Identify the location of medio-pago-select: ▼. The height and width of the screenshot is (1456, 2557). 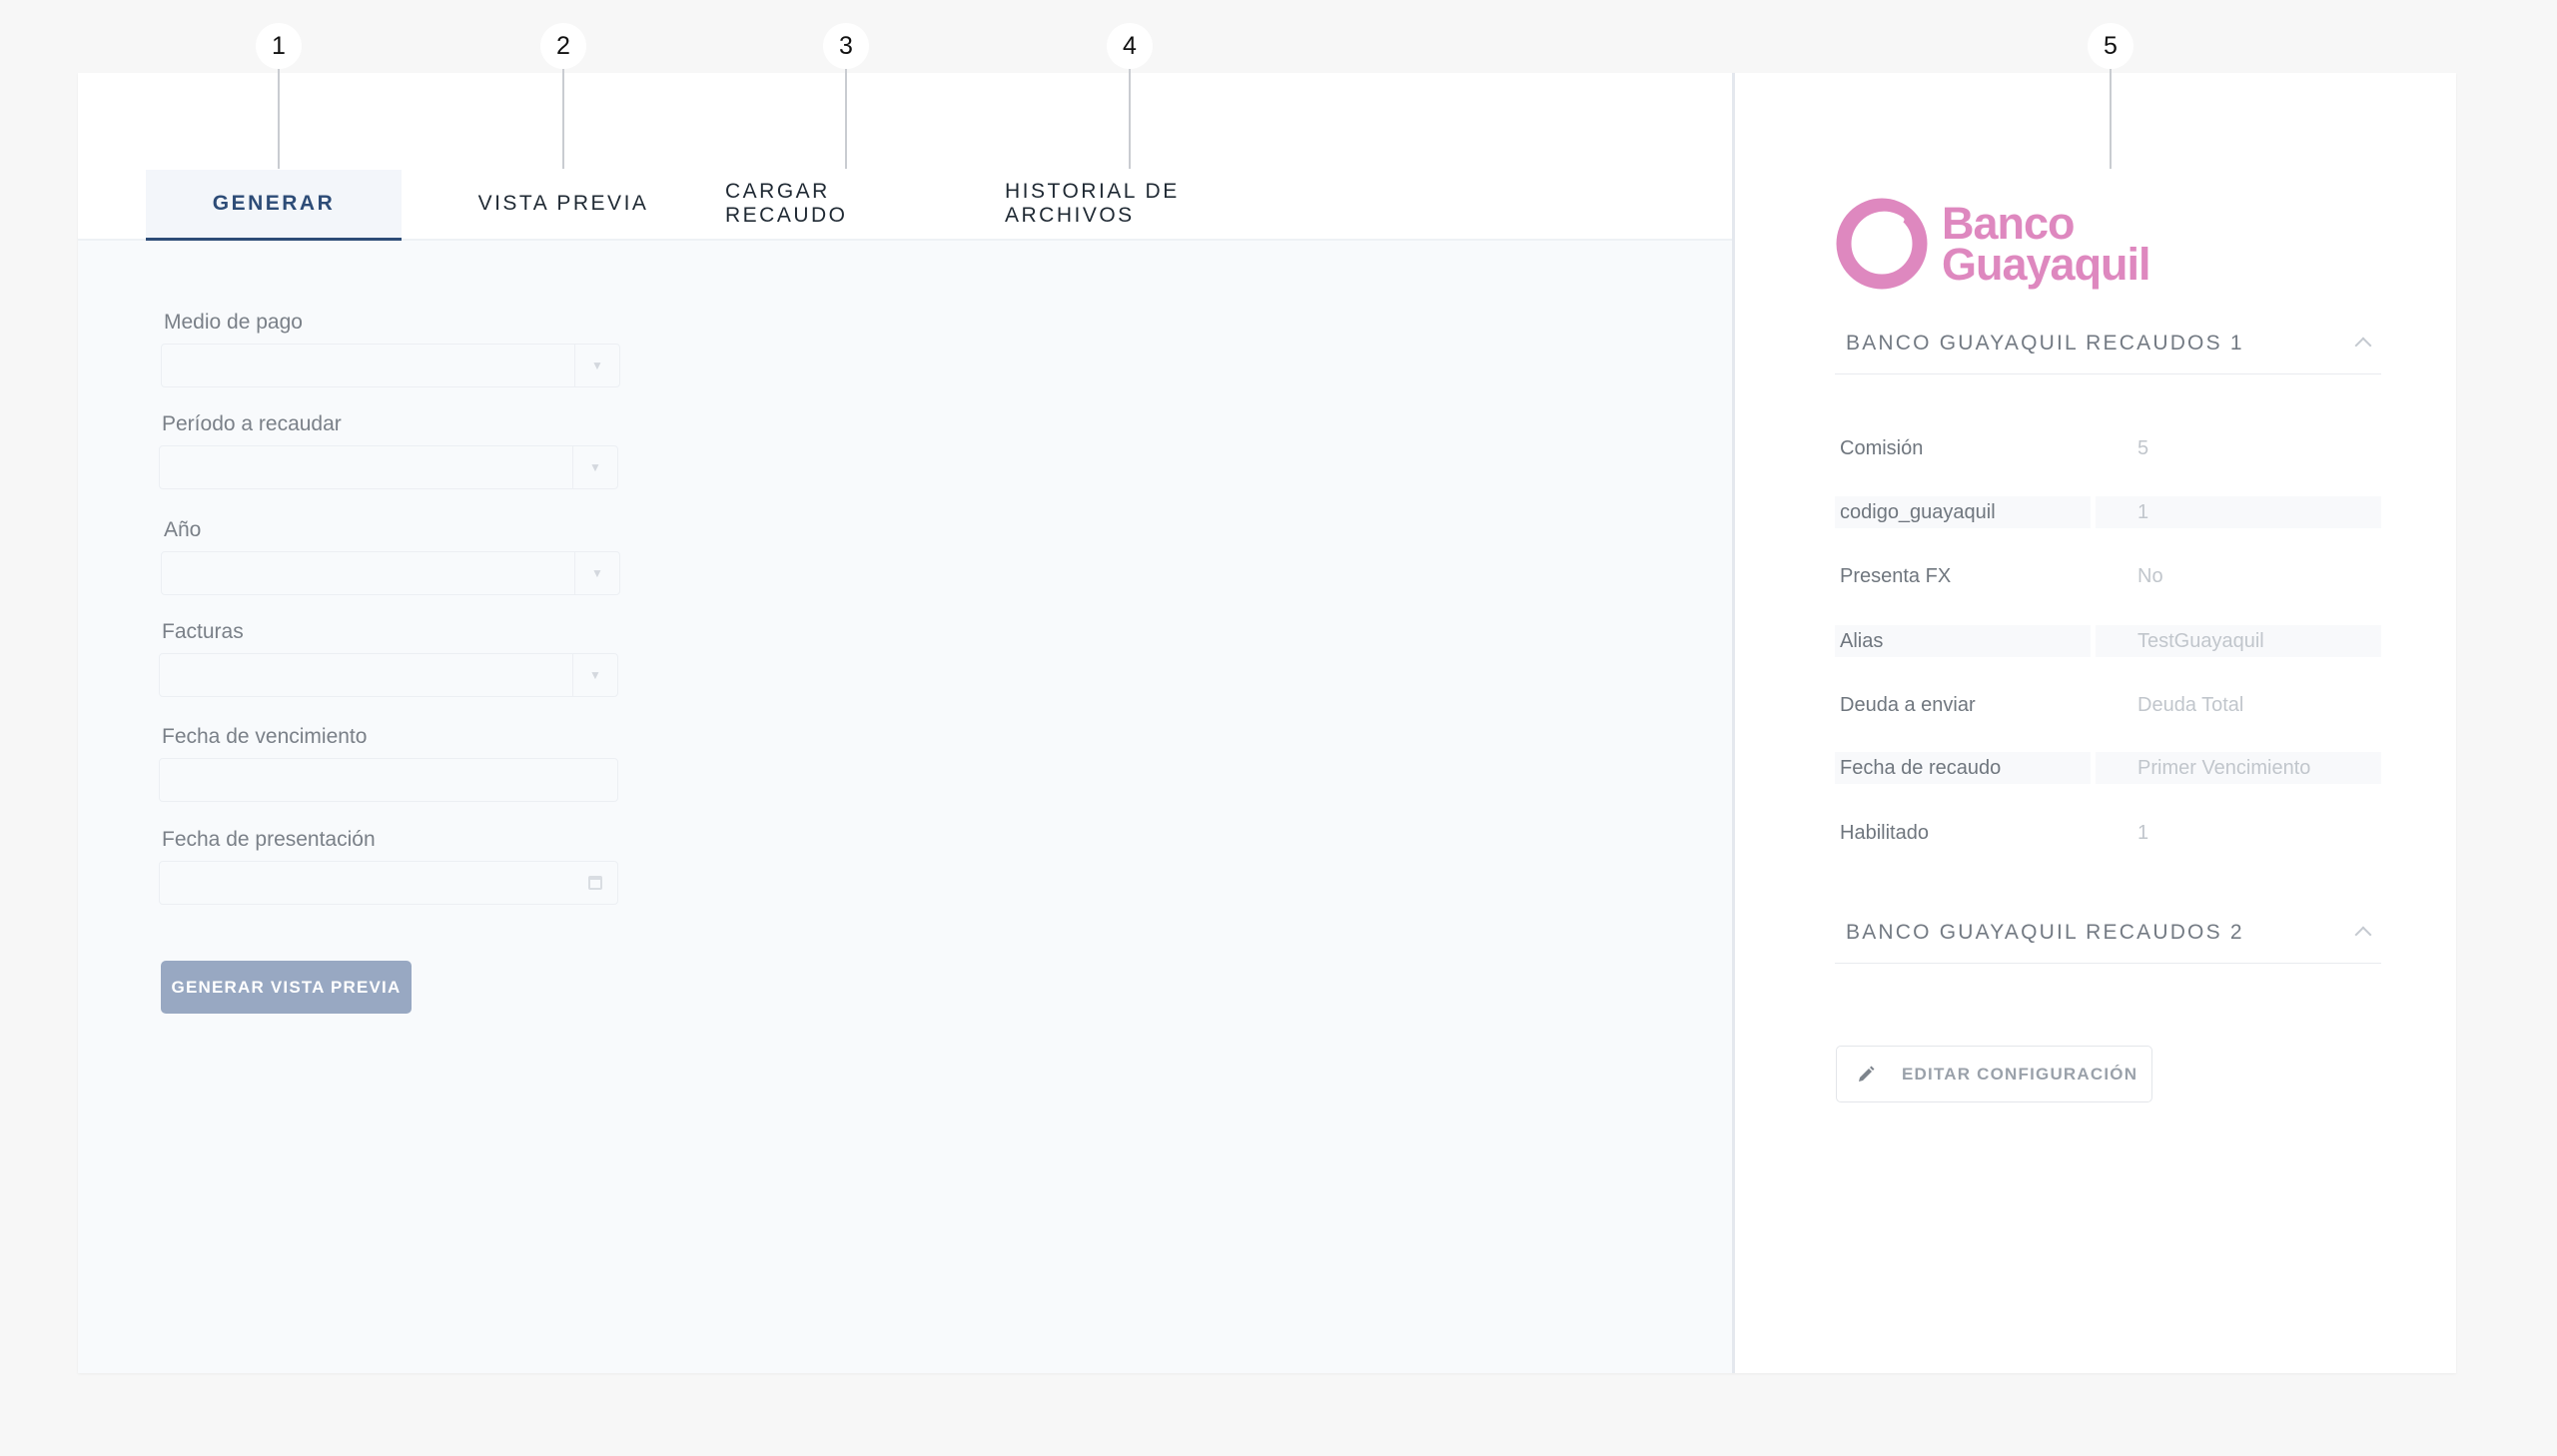
(390, 365).